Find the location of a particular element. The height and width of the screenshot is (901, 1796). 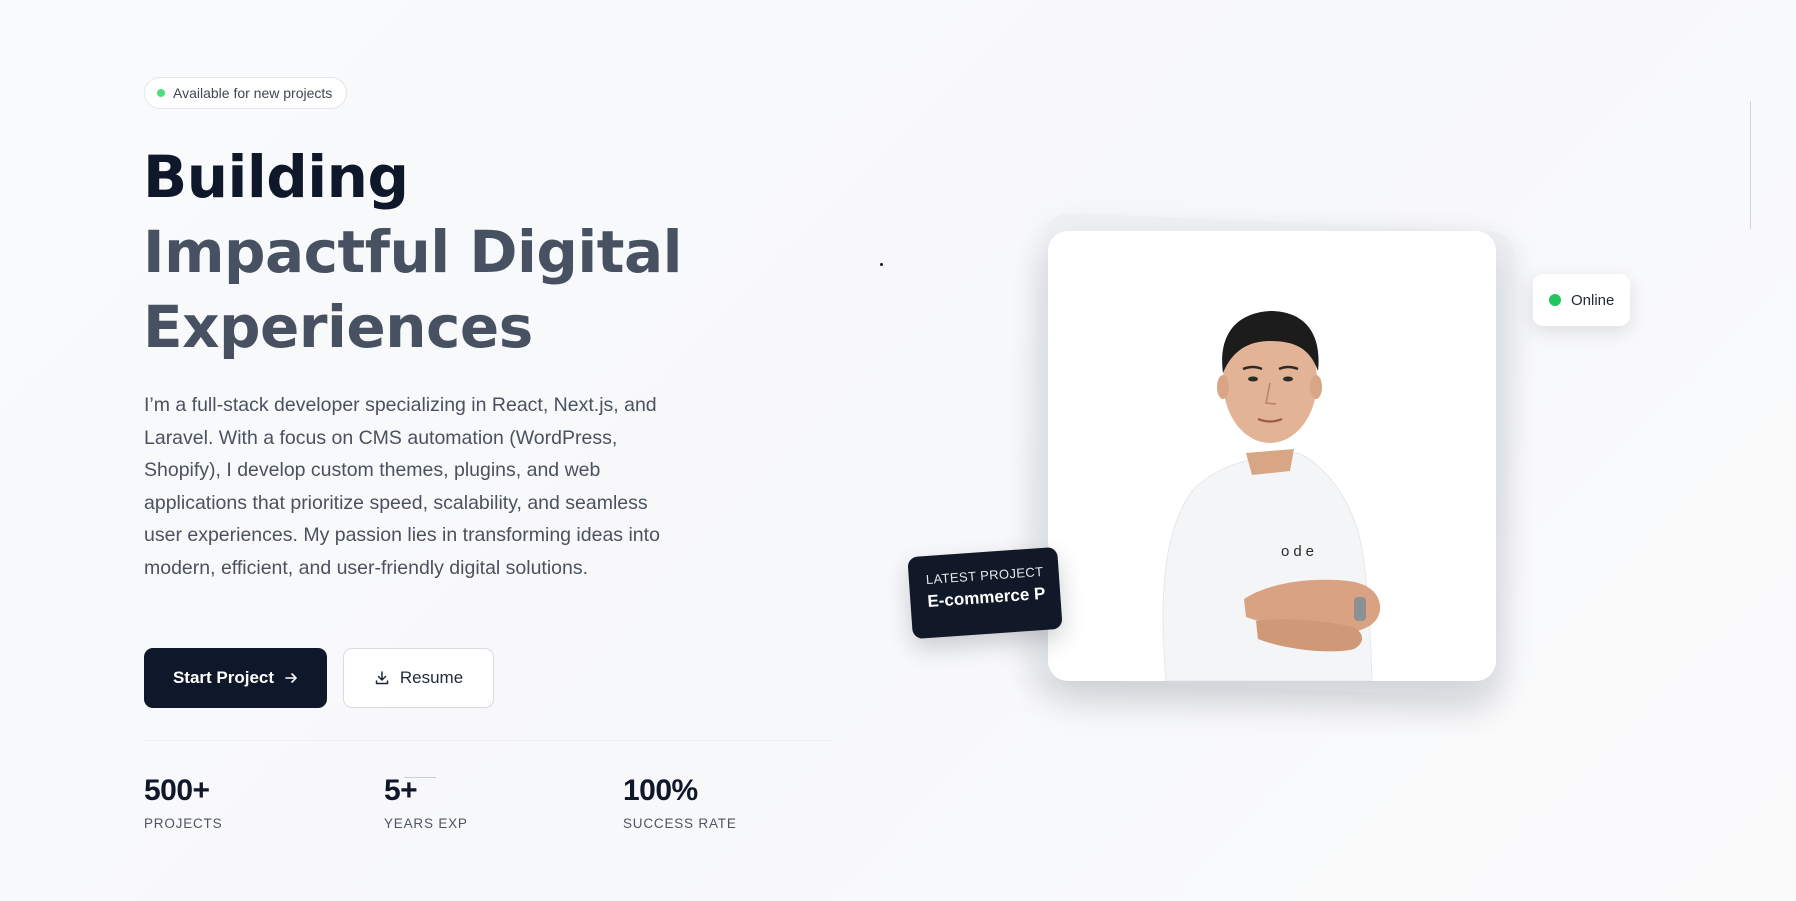

stat-value: 100% is located at coordinates (660, 790).